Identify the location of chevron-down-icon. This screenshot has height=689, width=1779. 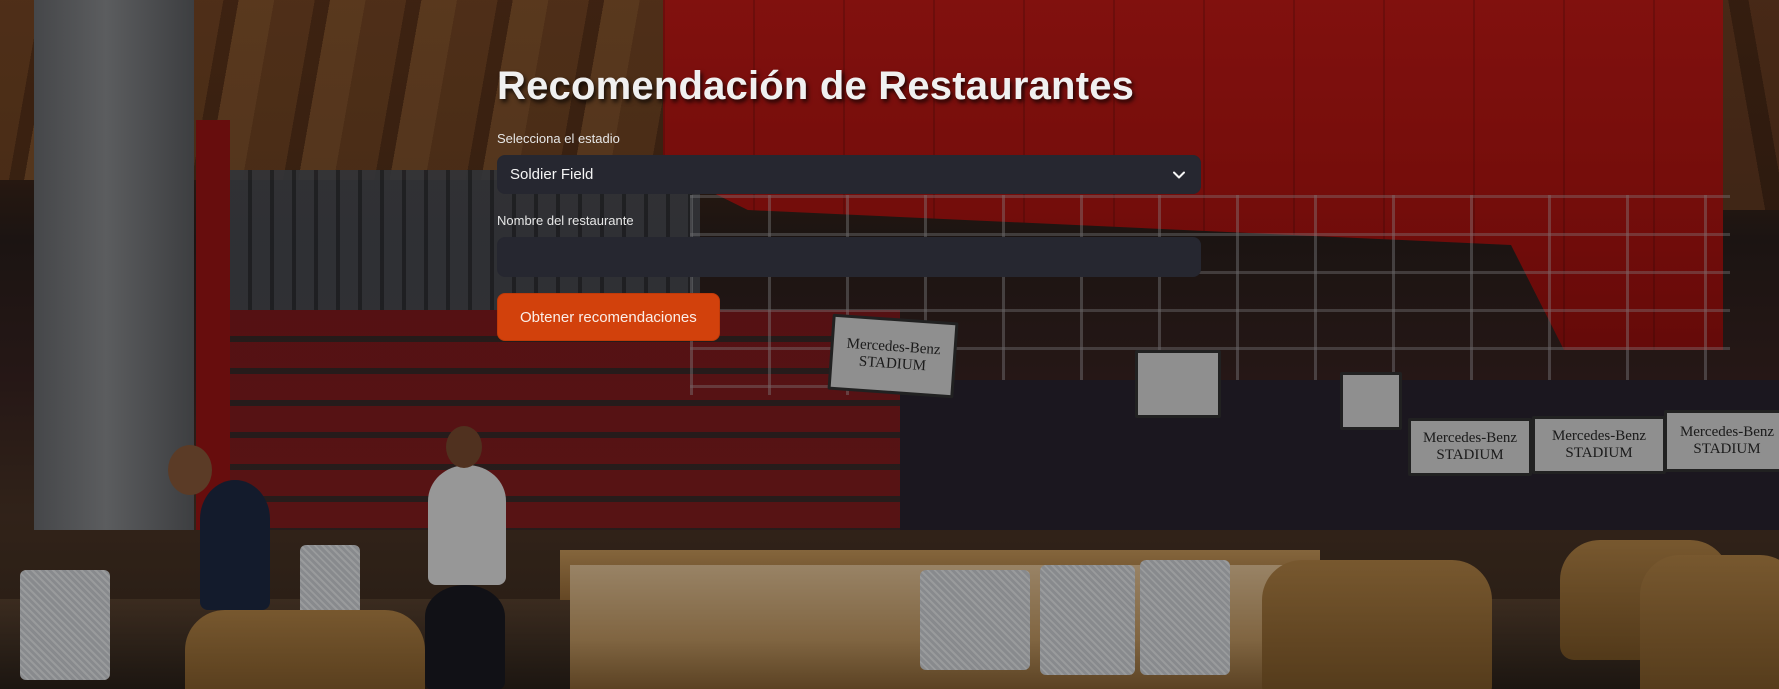
(1179, 175).